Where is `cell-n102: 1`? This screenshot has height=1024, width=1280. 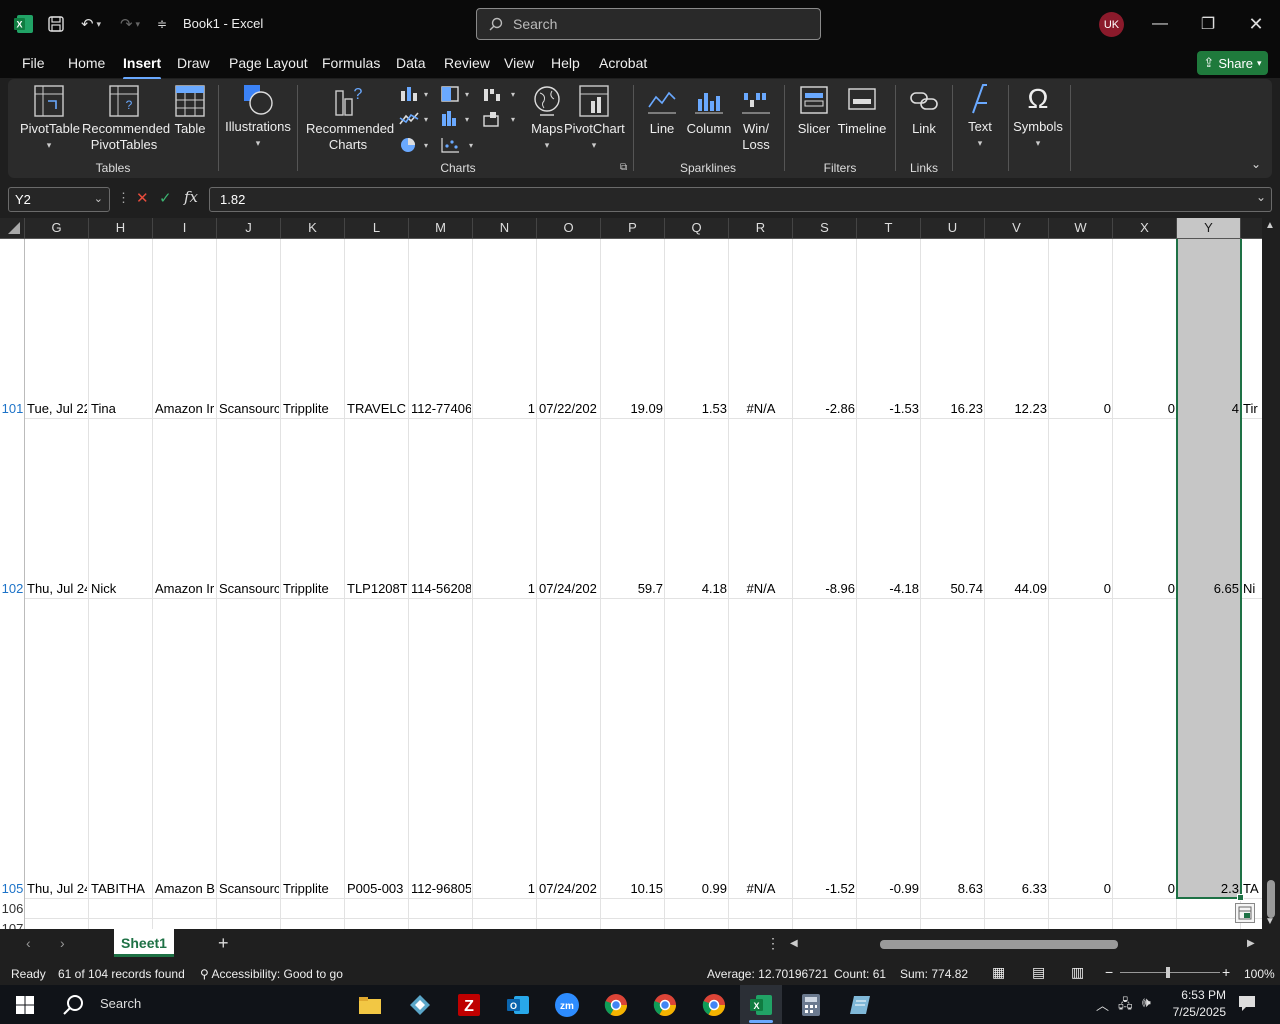
cell-n102: 1 is located at coordinates (505, 589).